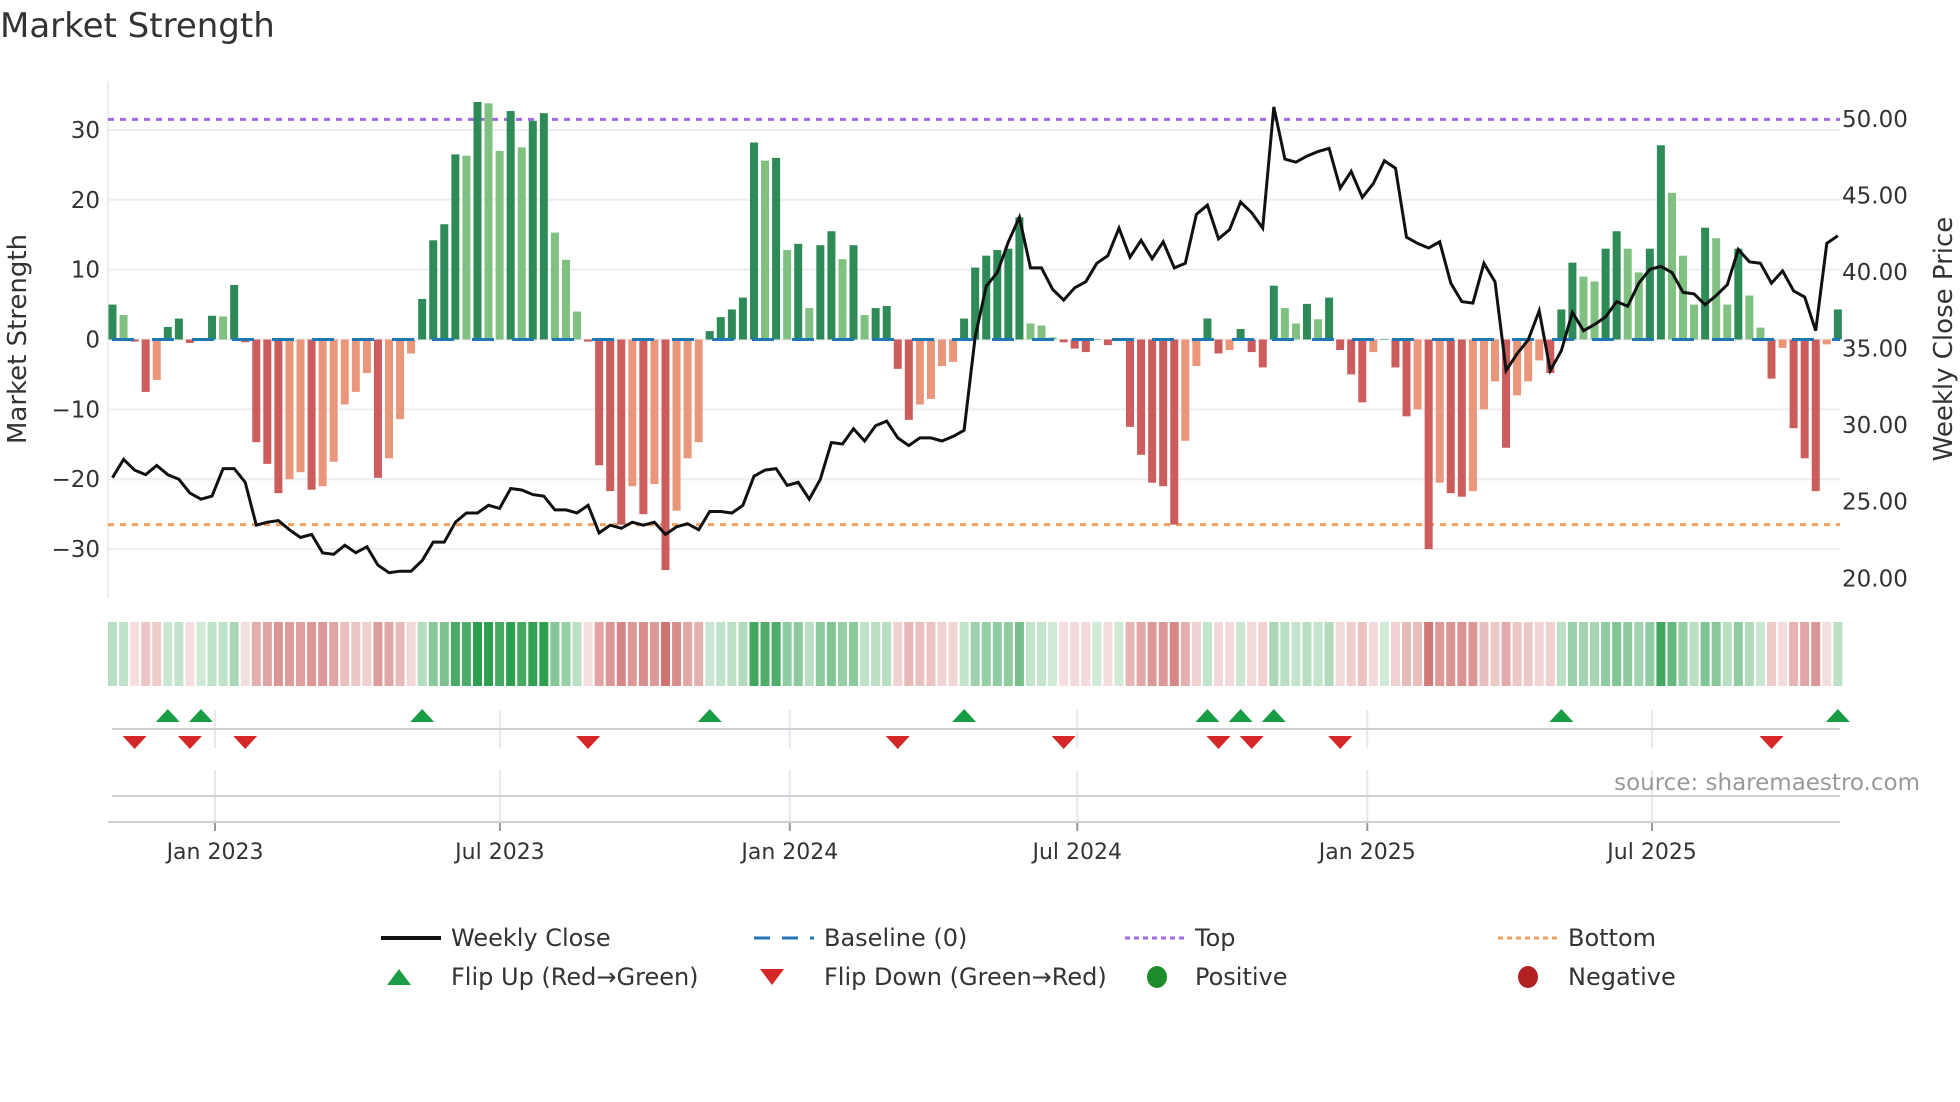  Describe the element at coordinates (540, 977) in the screenshot. I see `legend-flip-up: Flip Up (Red→Green)` at that location.